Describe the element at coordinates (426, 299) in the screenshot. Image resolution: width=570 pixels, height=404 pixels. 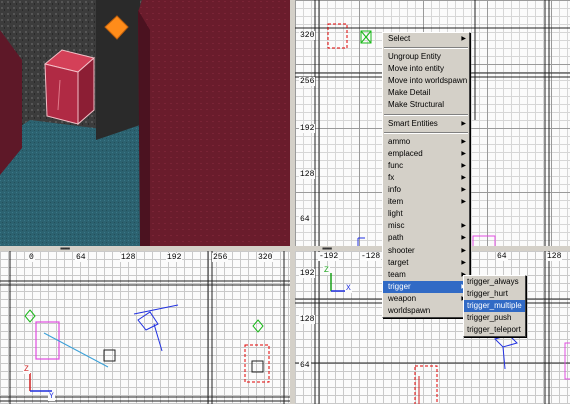
I see `menu-item-weapon: weapon▶` at that location.